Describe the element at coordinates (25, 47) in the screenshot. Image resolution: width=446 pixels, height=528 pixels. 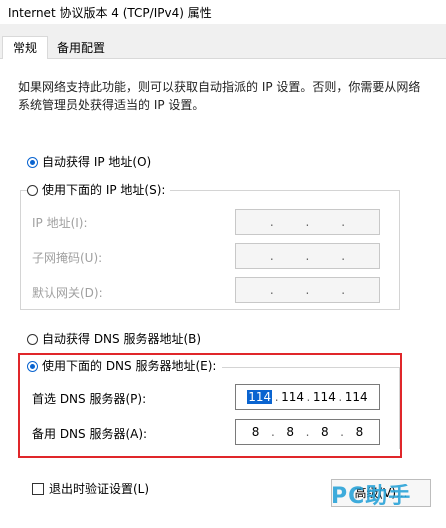
I see `tab-general: 常规` at that location.